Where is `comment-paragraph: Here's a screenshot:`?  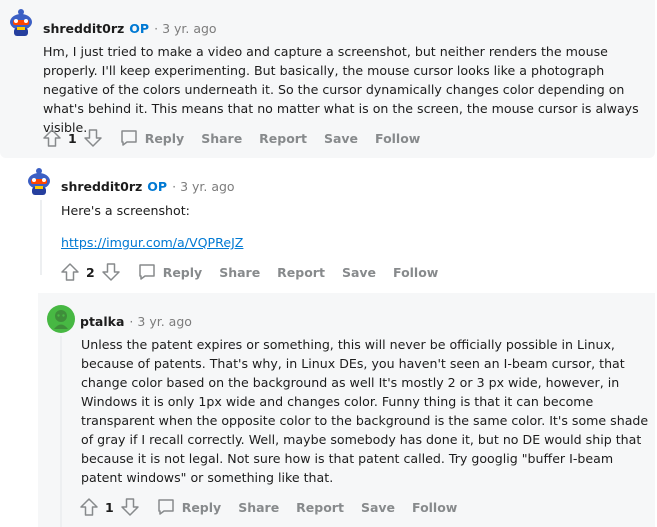
comment-paragraph: Here's a screenshot: is located at coordinates (125, 210).